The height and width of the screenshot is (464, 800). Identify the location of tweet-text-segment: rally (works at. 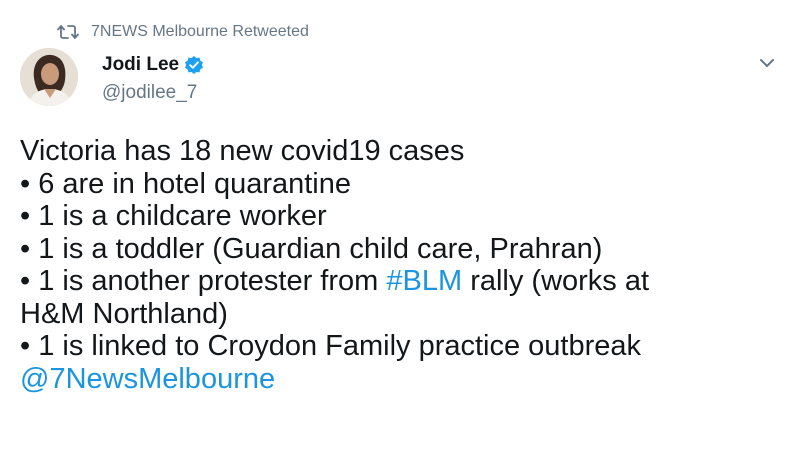
(556, 281).